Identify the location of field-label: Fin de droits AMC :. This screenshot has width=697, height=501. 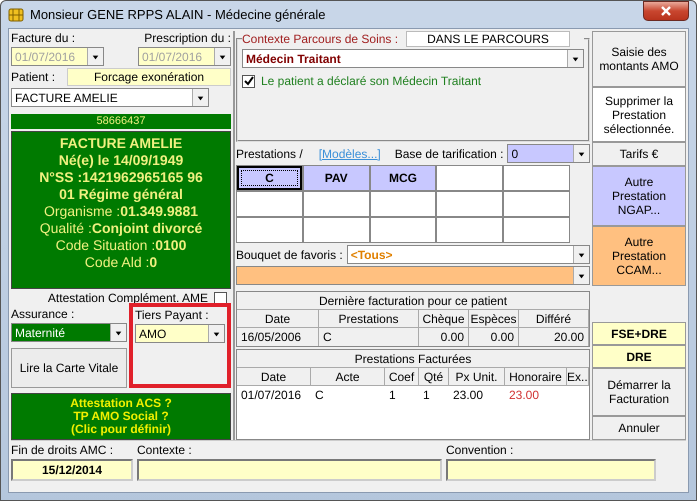
(62, 450).